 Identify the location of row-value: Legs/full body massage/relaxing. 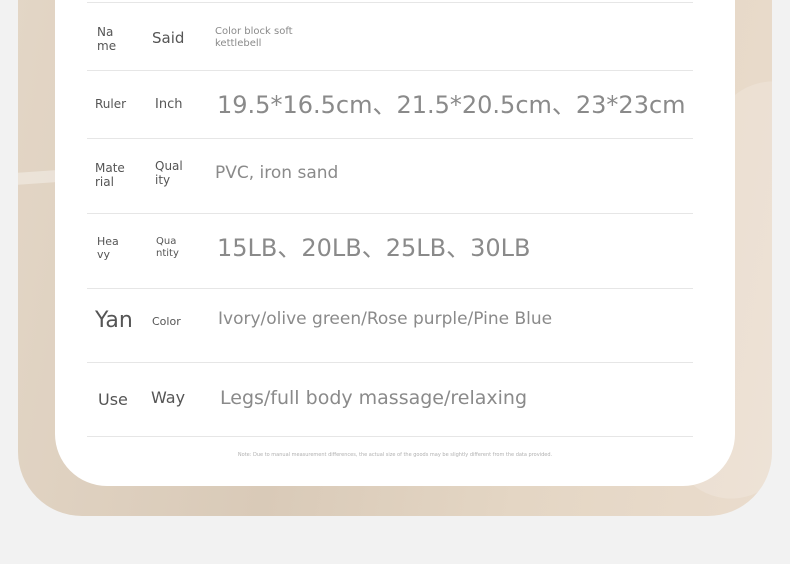
(374, 398).